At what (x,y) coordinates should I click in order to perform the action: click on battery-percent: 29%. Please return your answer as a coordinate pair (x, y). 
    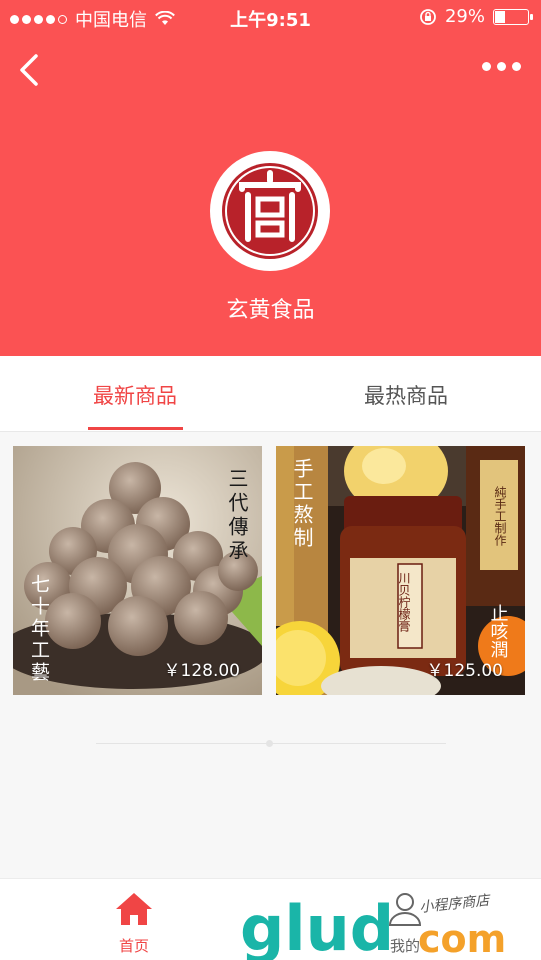
    Looking at the image, I should click on (464, 16).